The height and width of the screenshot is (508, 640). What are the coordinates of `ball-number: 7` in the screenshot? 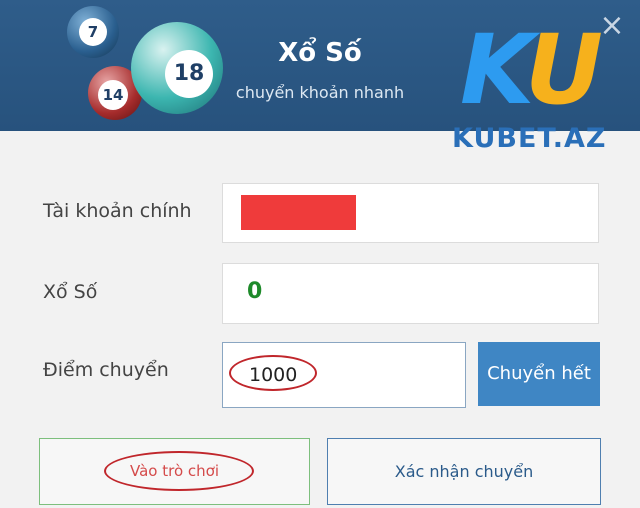 It's located at (93, 32).